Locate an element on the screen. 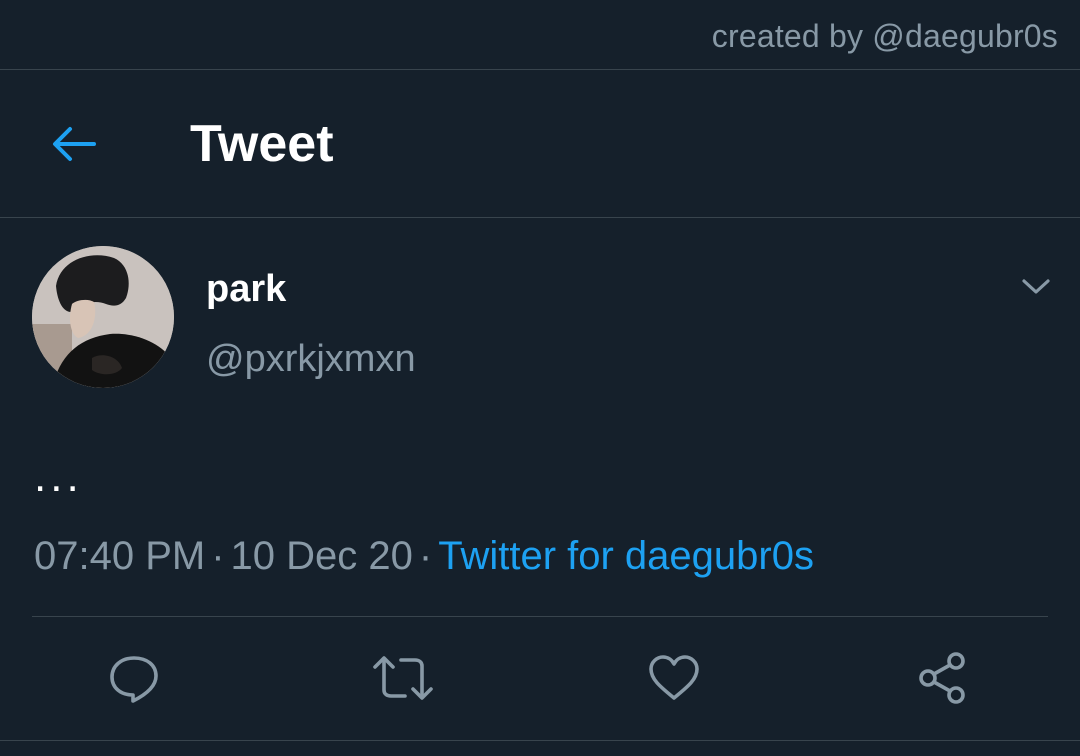 This screenshot has height=756, width=1080. retweet-button is located at coordinates (403, 678).